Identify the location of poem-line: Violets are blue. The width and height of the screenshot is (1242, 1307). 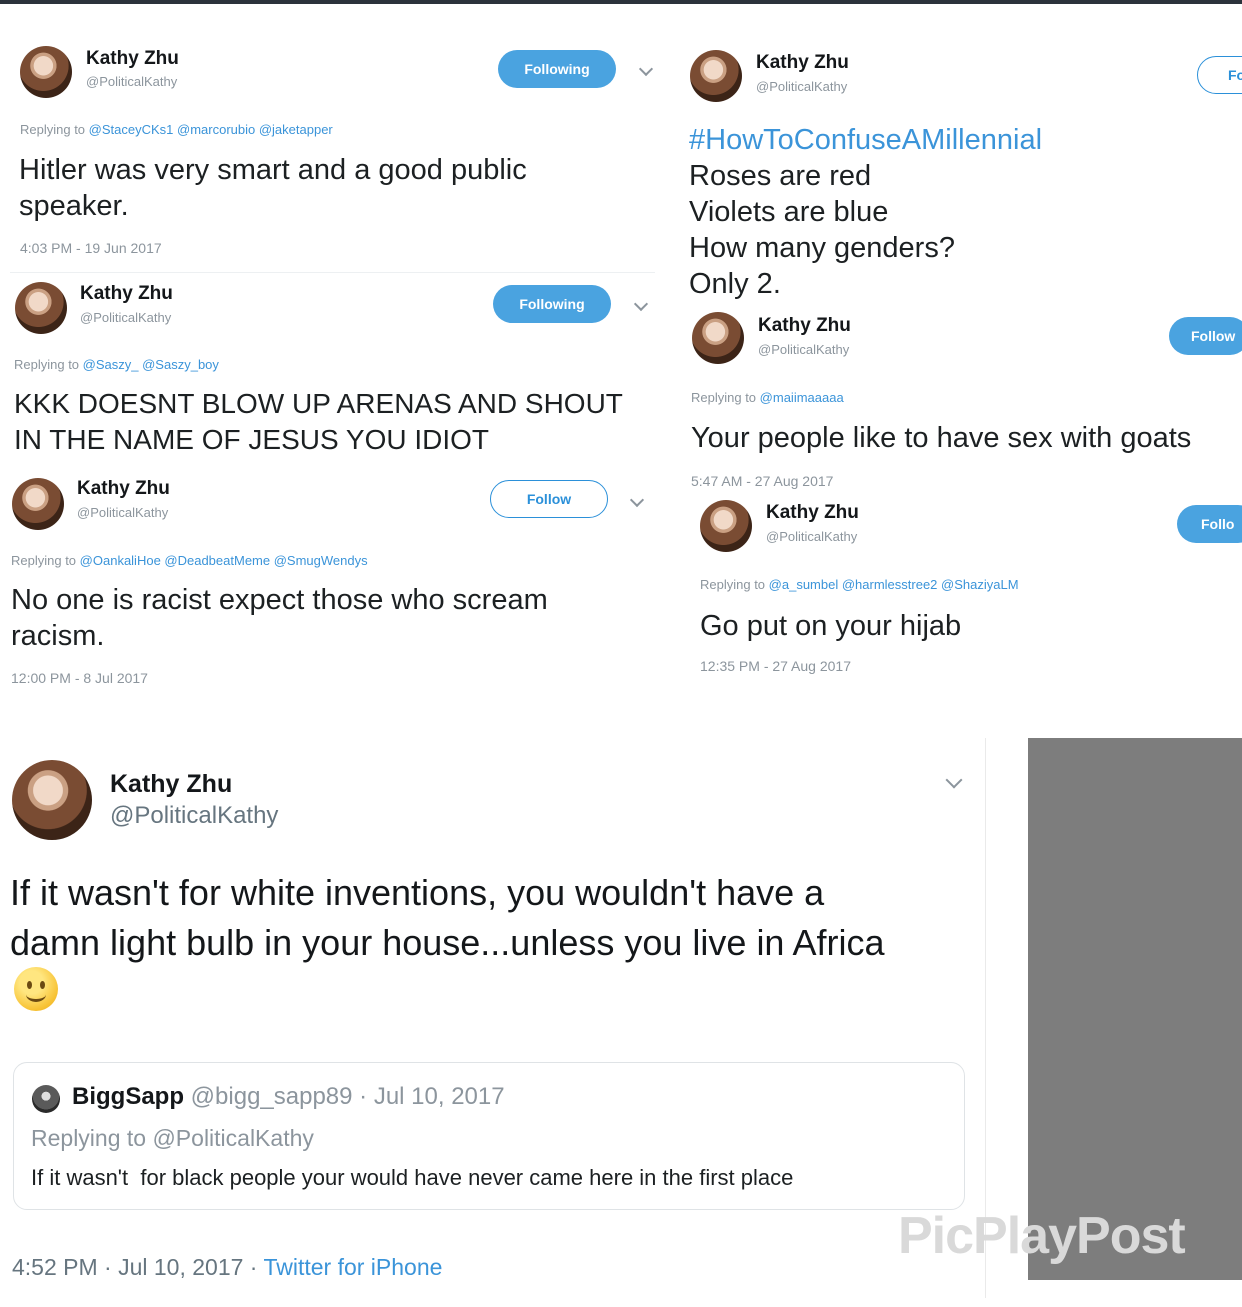
(789, 212).